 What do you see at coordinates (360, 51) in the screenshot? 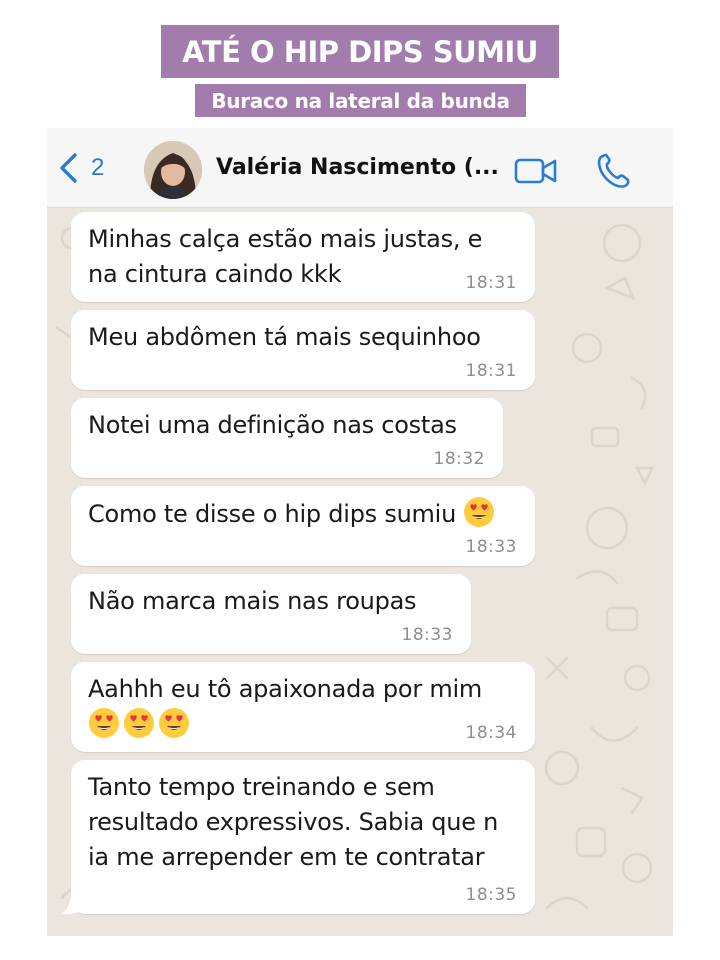
I see `banner-title: ATÉ O HIP DIPS SUMIU` at bounding box center [360, 51].